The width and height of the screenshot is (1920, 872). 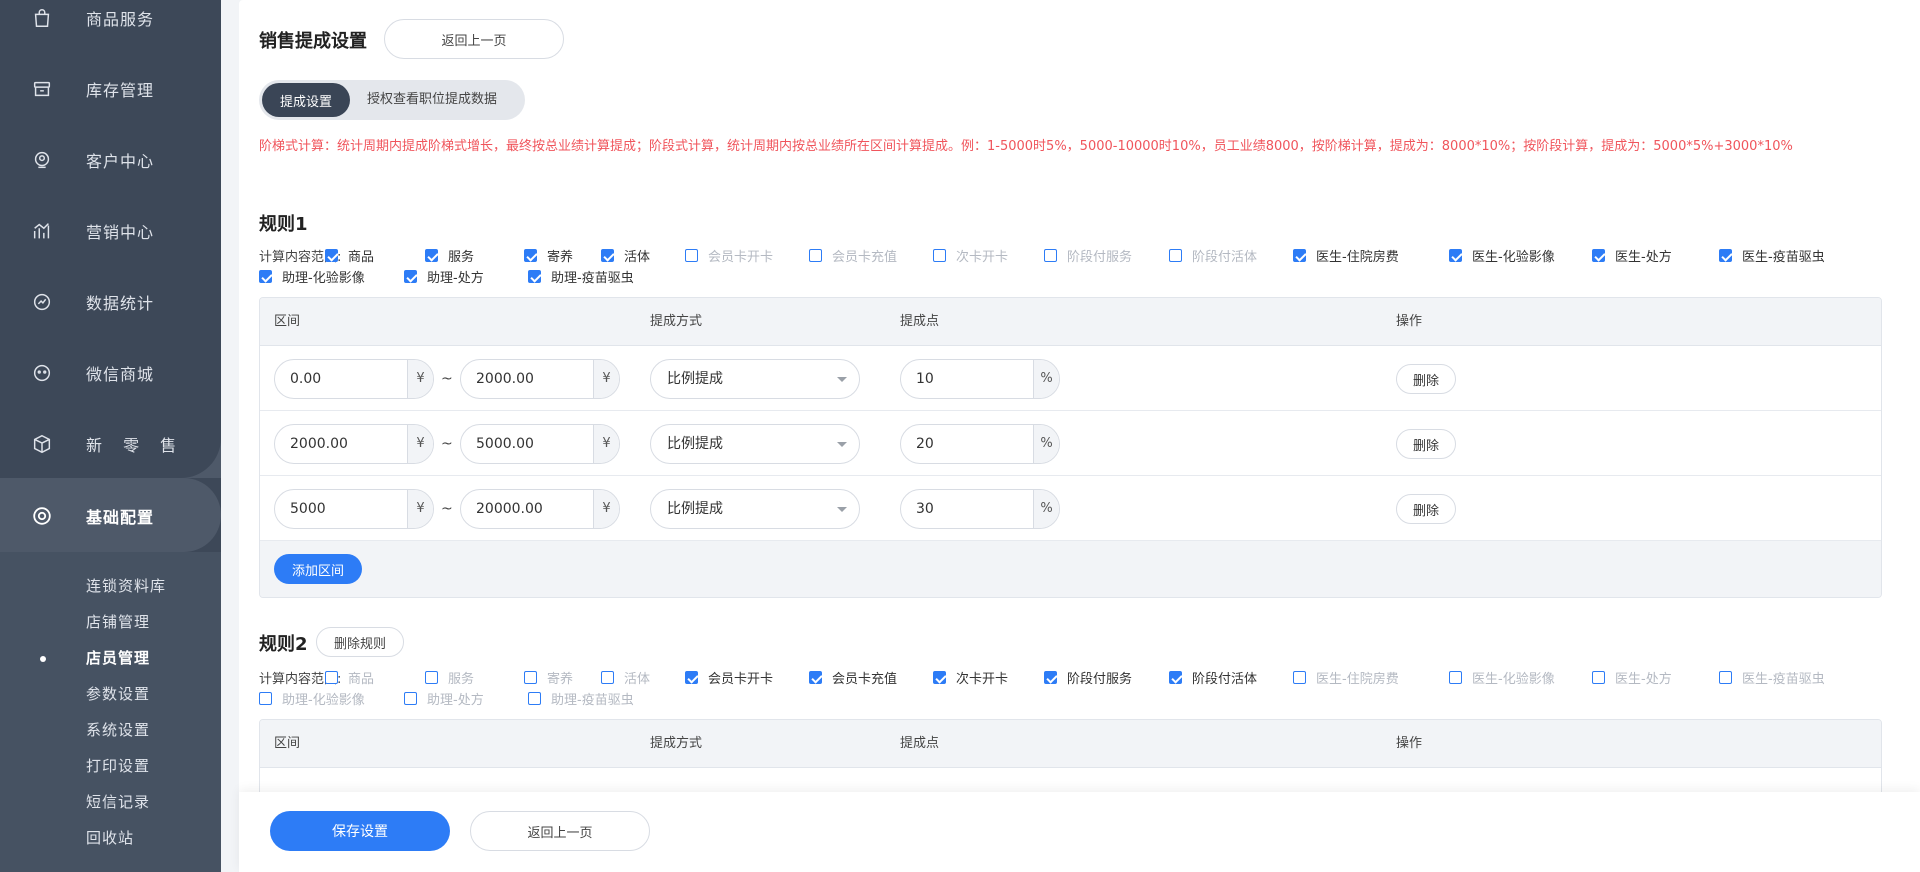 What do you see at coordinates (540, 379) in the screenshot?
I see `range-to-input: 2000.00 ¥` at bounding box center [540, 379].